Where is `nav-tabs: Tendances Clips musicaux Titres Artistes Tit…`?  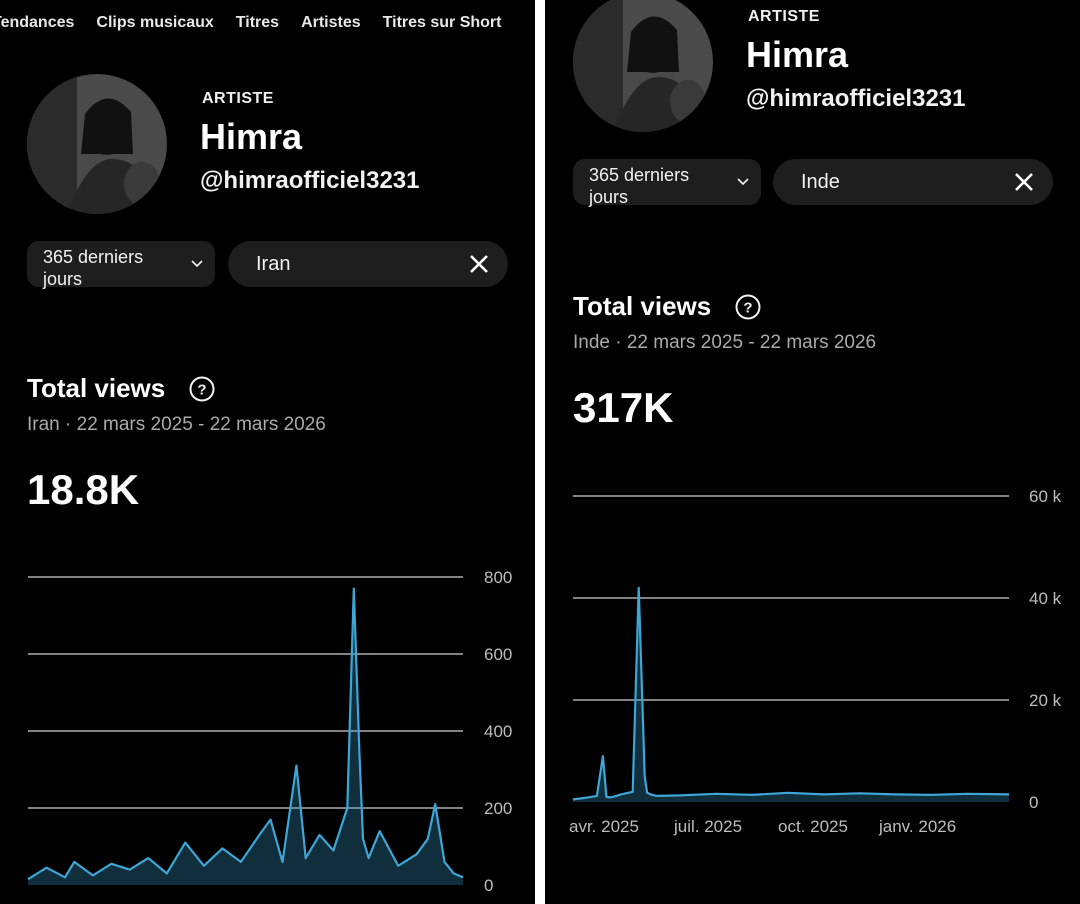 nav-tabs: Tendances Clips musicaux Titres Artistes Tit… is located at coordinates (261, 23).